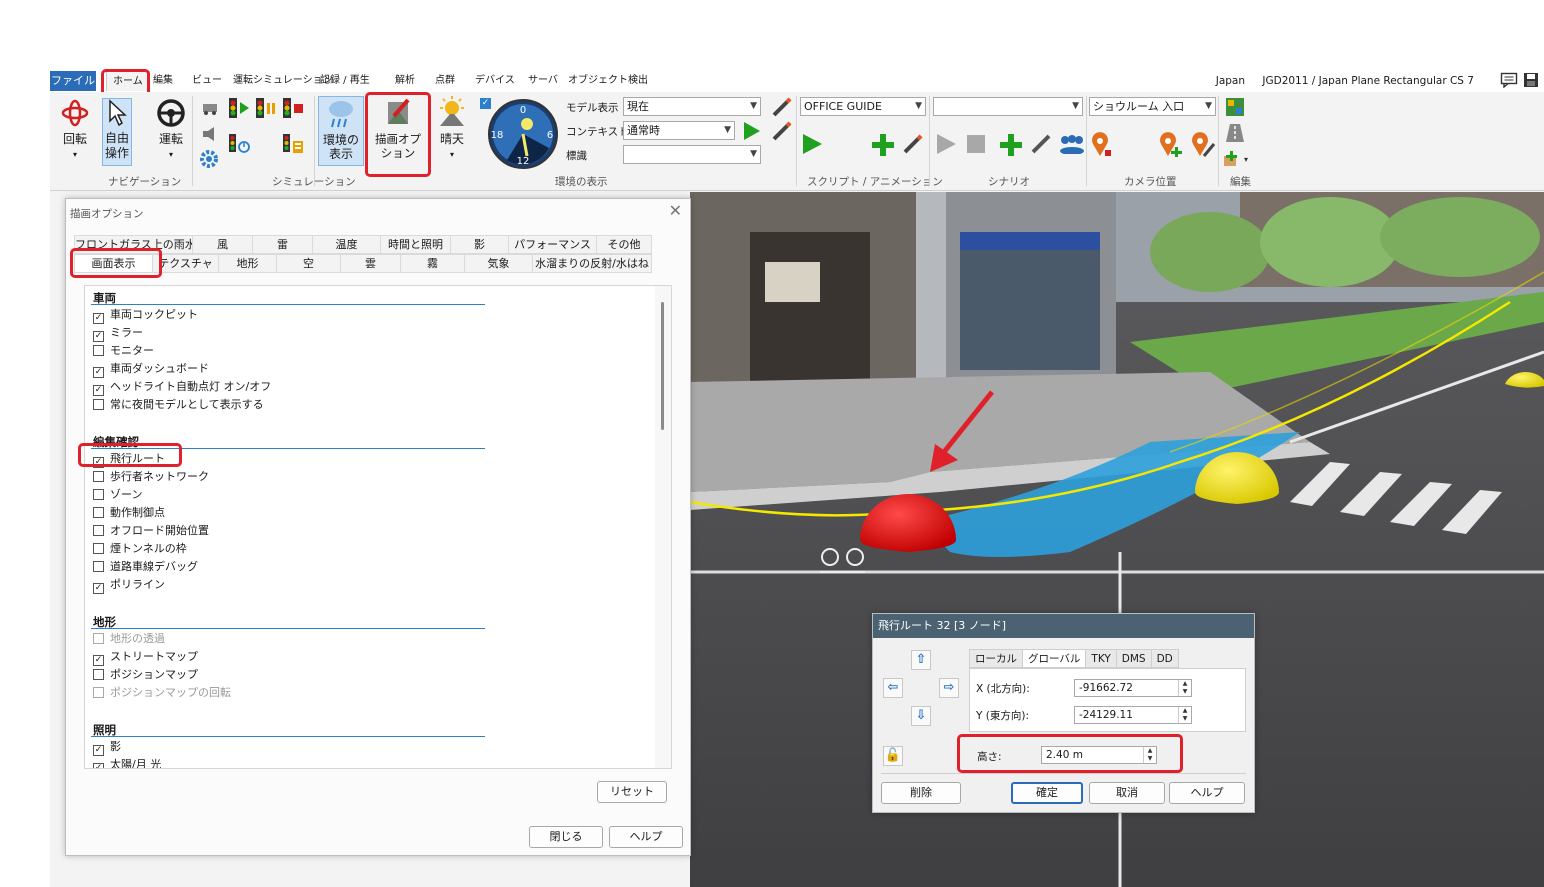  What do you see at coordinates (266, 108) in the screenshot?
I see `signal-pause-icon` at bounding box center [266, 108].